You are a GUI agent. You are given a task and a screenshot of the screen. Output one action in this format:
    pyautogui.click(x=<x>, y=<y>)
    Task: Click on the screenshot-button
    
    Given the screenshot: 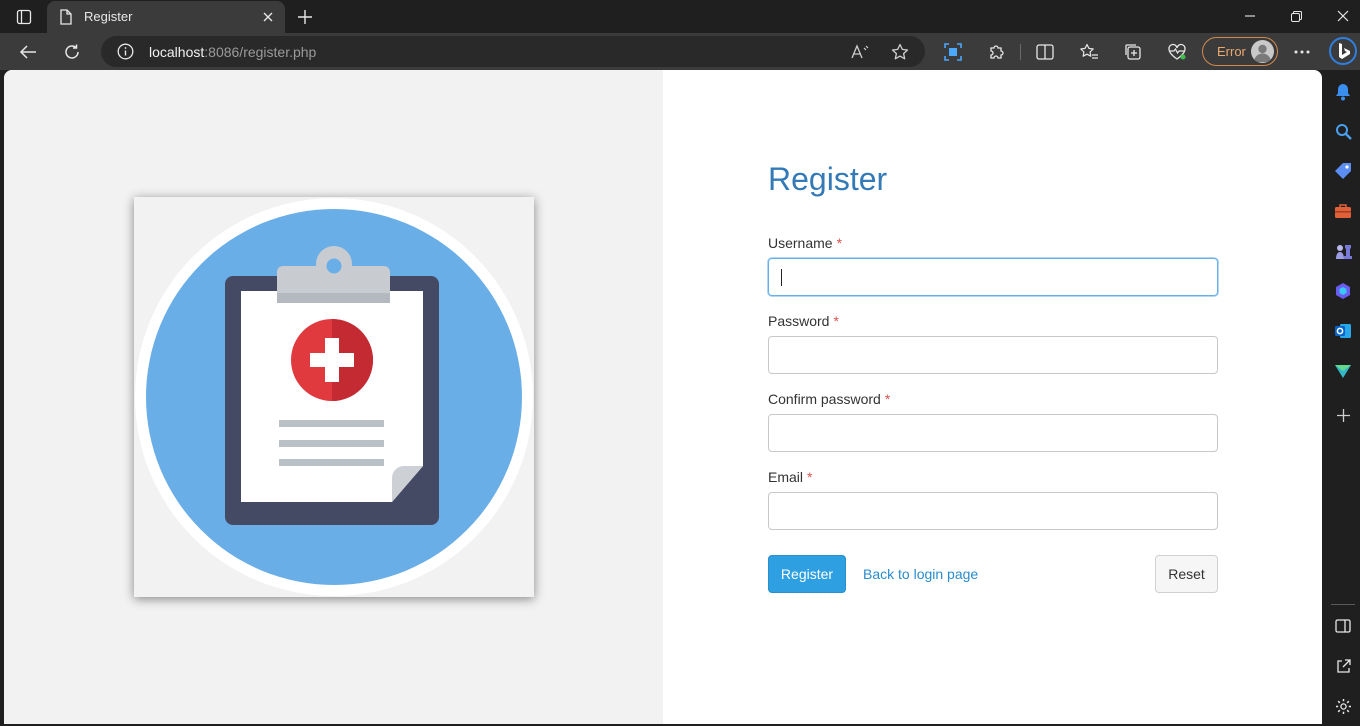 What is the action you would take?
    pyautogui.click(x=953, y=52)
    